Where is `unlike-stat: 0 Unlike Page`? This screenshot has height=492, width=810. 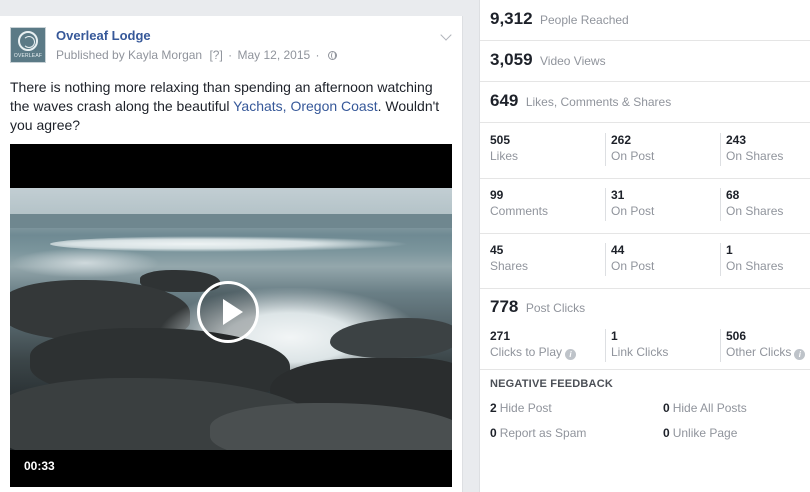 unlike-stat: 0 Unlike Page is located at coordinates (700, 433).